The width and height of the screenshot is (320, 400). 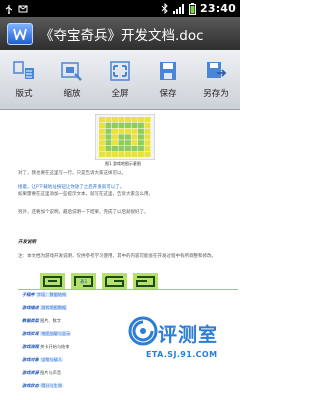 I want to click on clock: 23:40, so click(x=217, y=8).